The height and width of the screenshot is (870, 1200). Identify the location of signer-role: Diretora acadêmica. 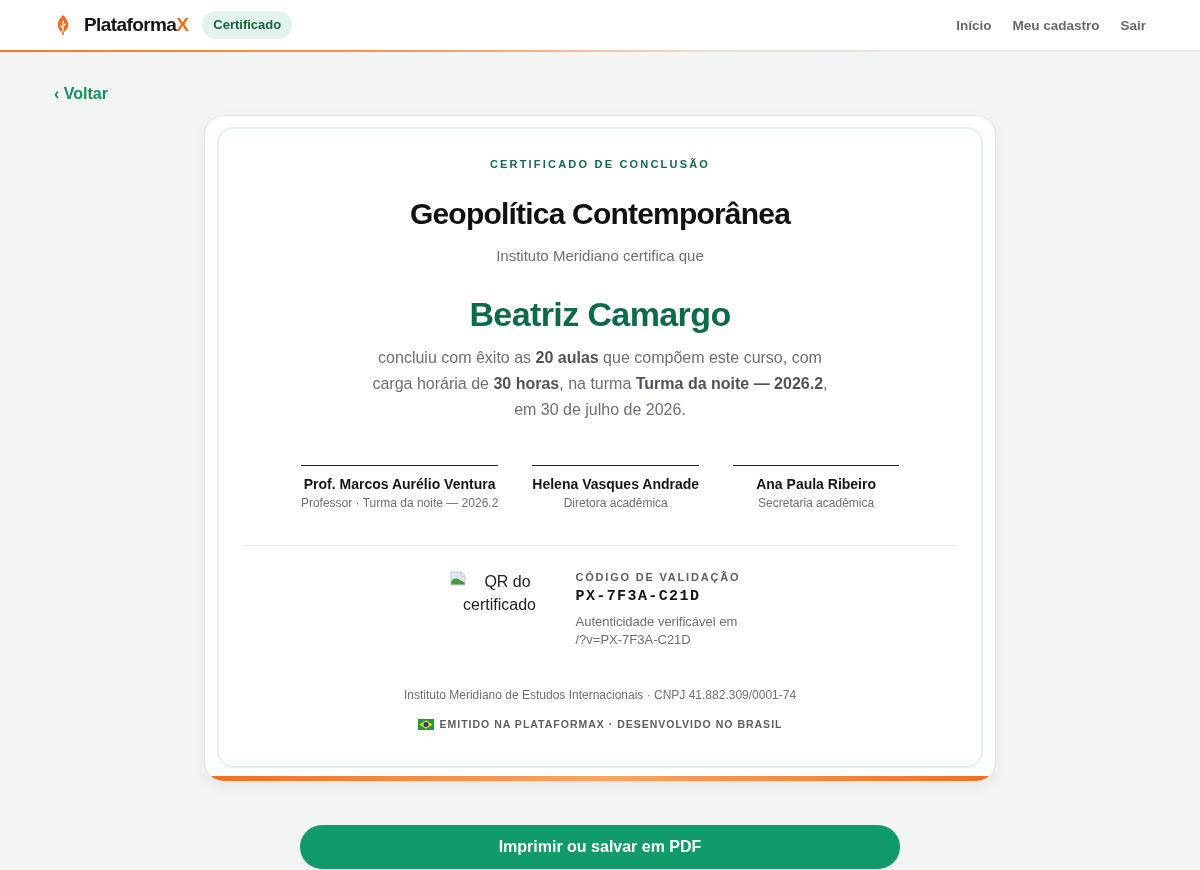
(615, 503).